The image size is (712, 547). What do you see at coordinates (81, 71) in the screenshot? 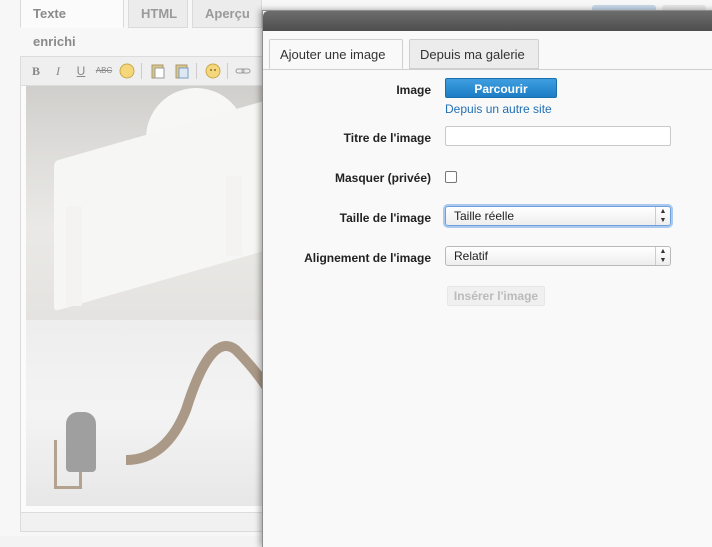
I see `underline-icon: U` at bounding box center [81, 71].